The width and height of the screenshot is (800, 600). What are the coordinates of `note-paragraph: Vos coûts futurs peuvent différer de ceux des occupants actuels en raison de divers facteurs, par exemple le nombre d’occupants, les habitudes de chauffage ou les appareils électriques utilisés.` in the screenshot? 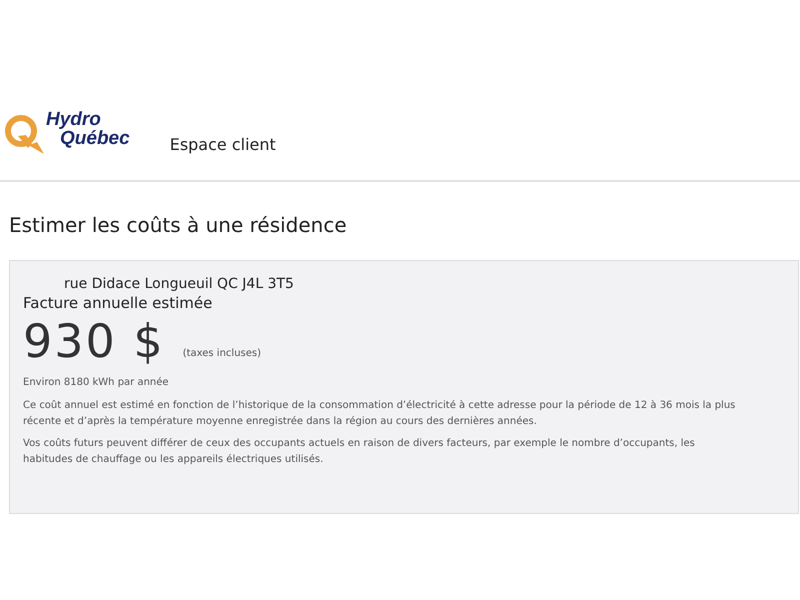 It's located at (359, 452).